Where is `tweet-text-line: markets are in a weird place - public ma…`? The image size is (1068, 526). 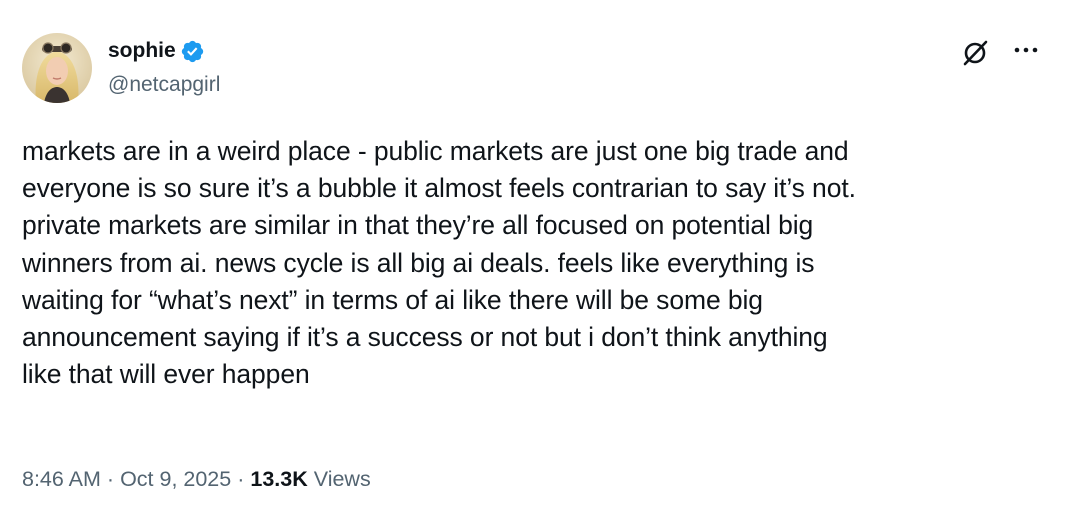
tweet-text-line: markets are in a weird place - public ma… is located at coordinates (435, 151).